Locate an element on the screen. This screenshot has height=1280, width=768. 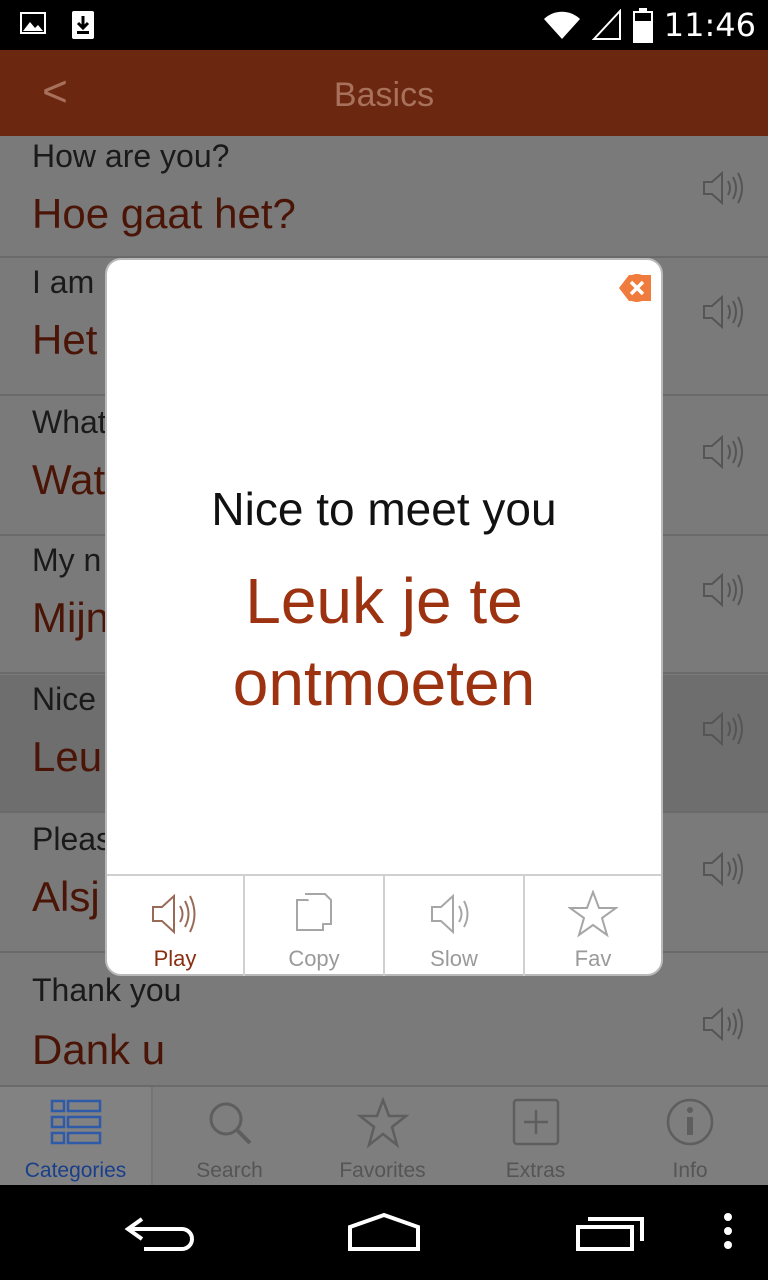
speaker-slow-icon is located at coordinates (450, 914).